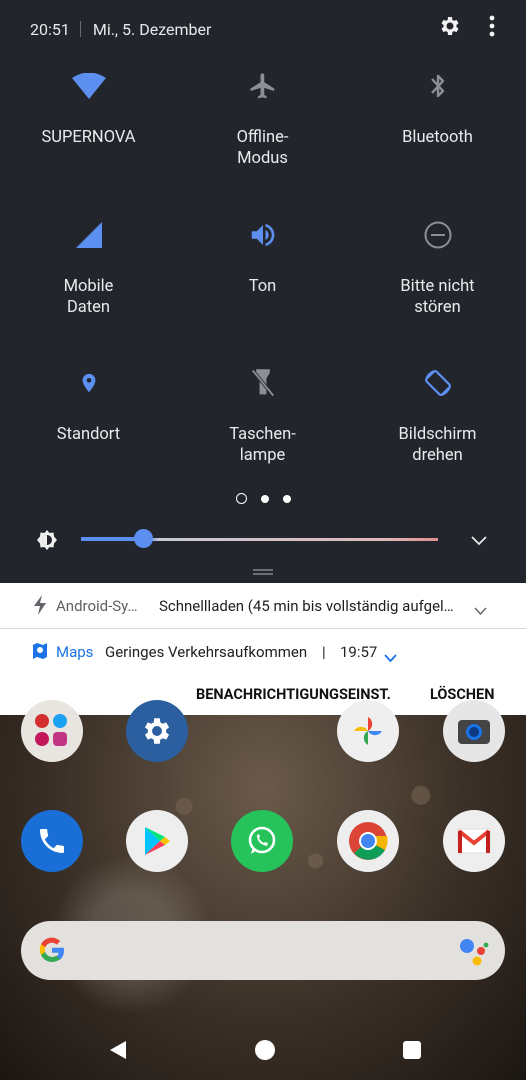  I want to click on gear-icon, so click(450, 28).